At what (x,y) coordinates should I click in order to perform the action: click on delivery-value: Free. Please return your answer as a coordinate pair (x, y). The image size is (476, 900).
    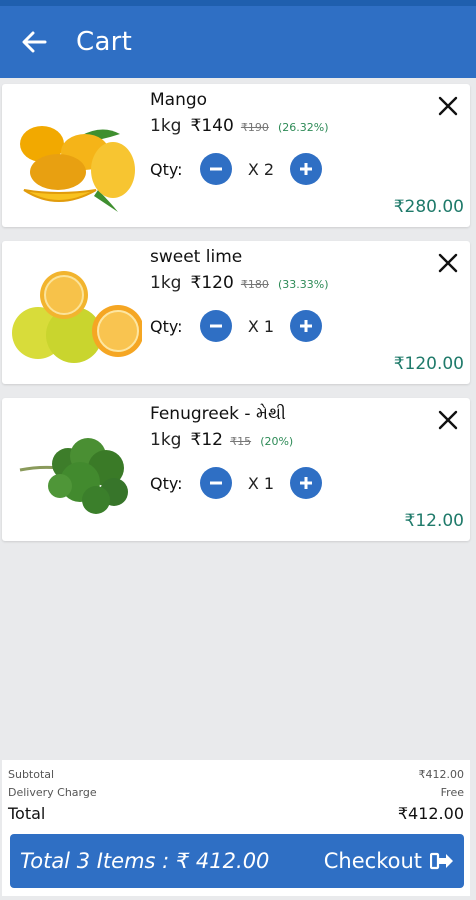
    Looking at the image, I should click on (452, 792).